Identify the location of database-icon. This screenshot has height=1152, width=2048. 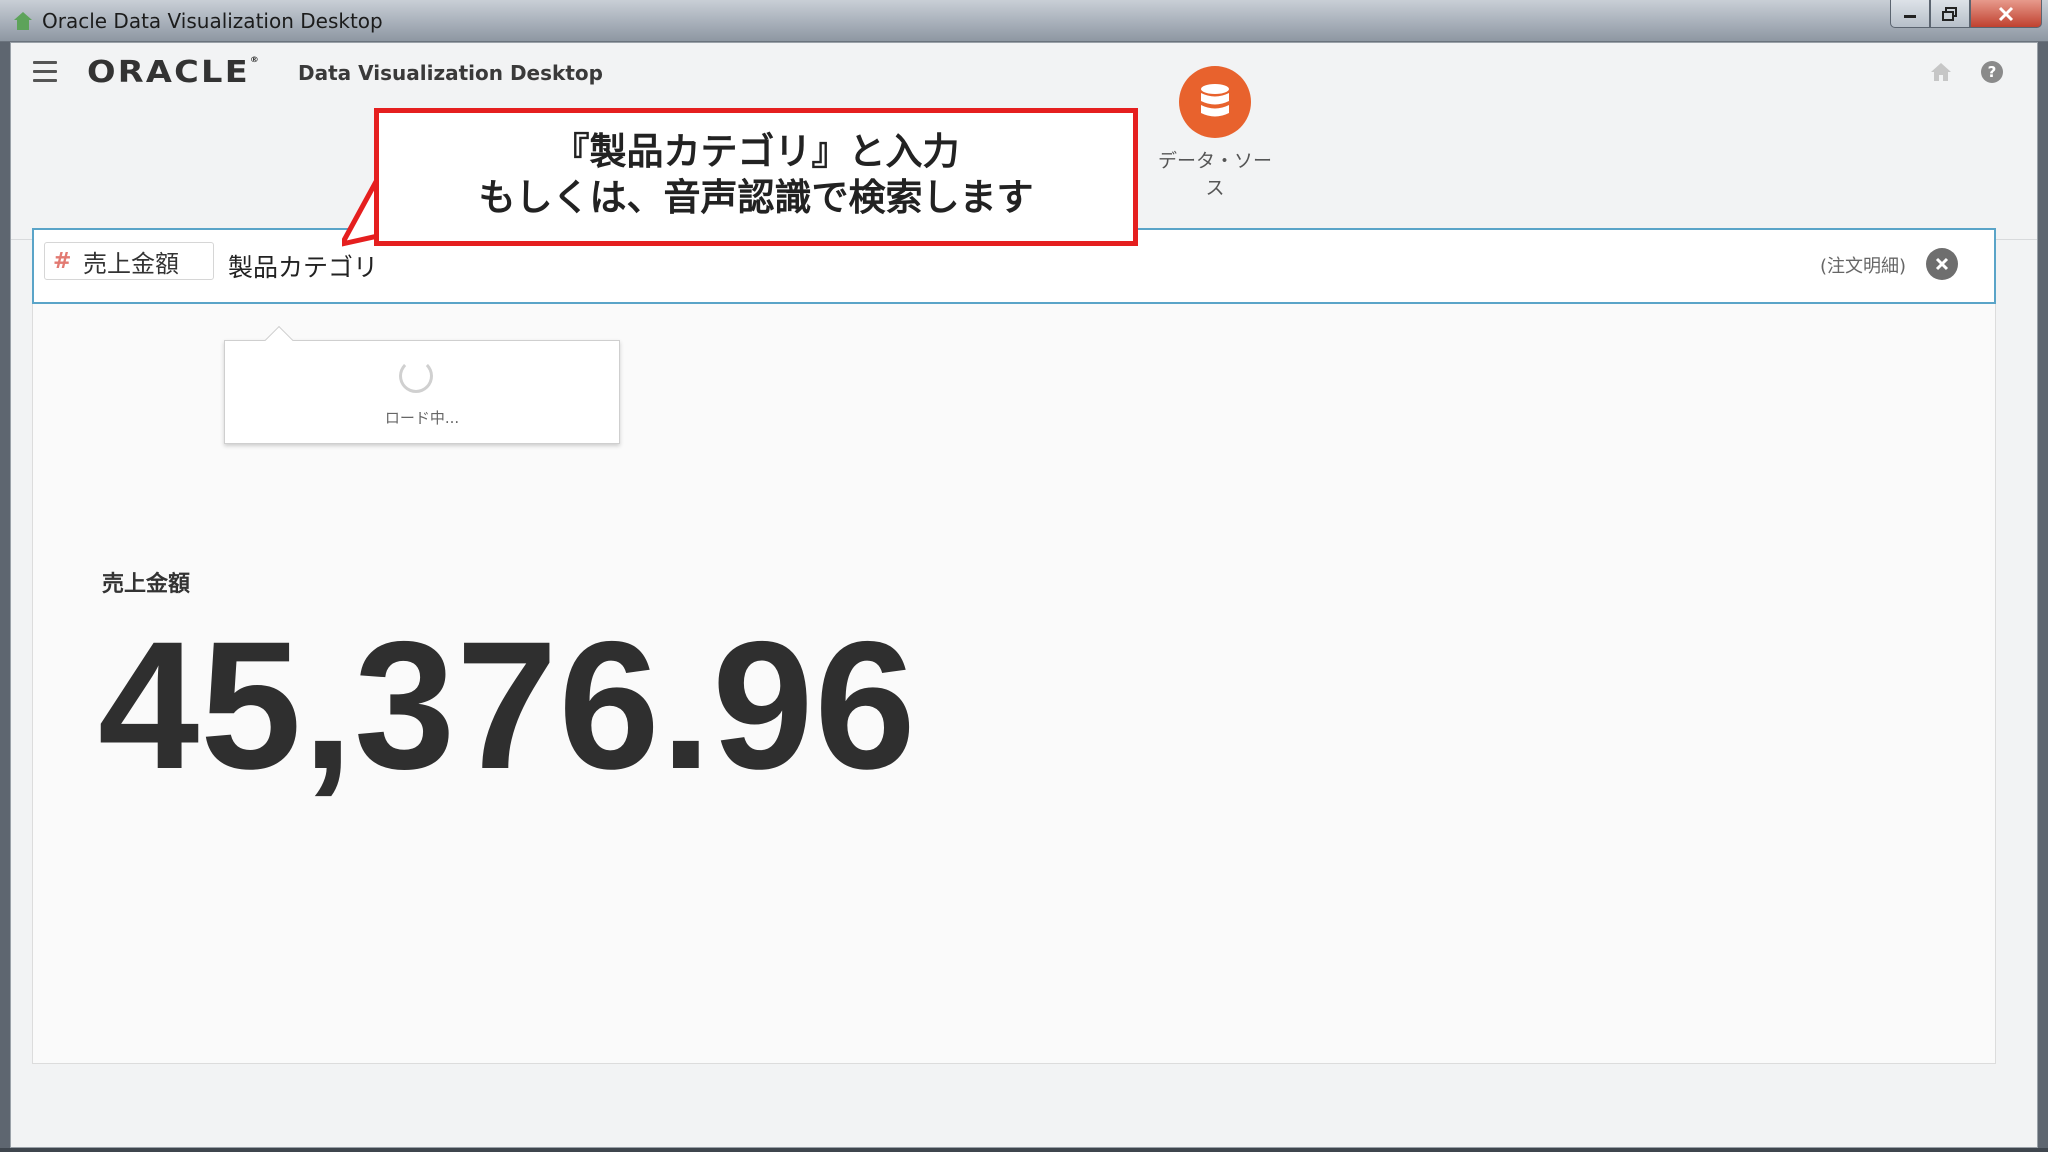
(1215, 102).